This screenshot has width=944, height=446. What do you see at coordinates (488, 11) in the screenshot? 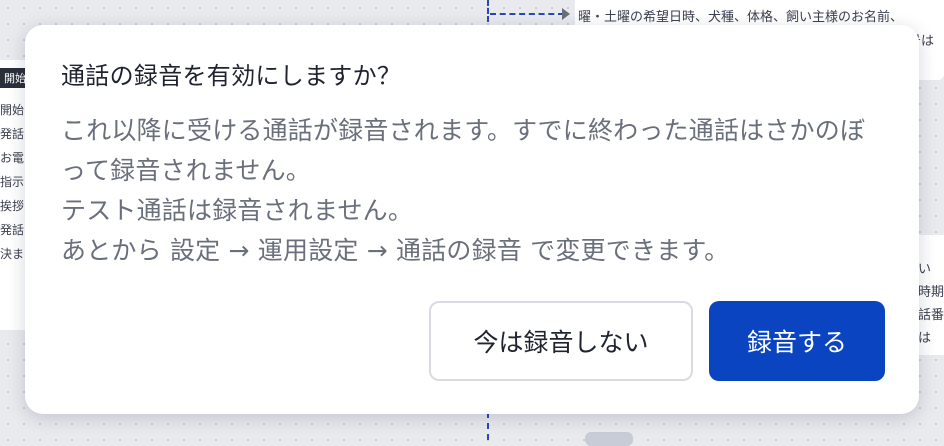
I see `flow-connector-vertical` at bounding box center [488, 11].